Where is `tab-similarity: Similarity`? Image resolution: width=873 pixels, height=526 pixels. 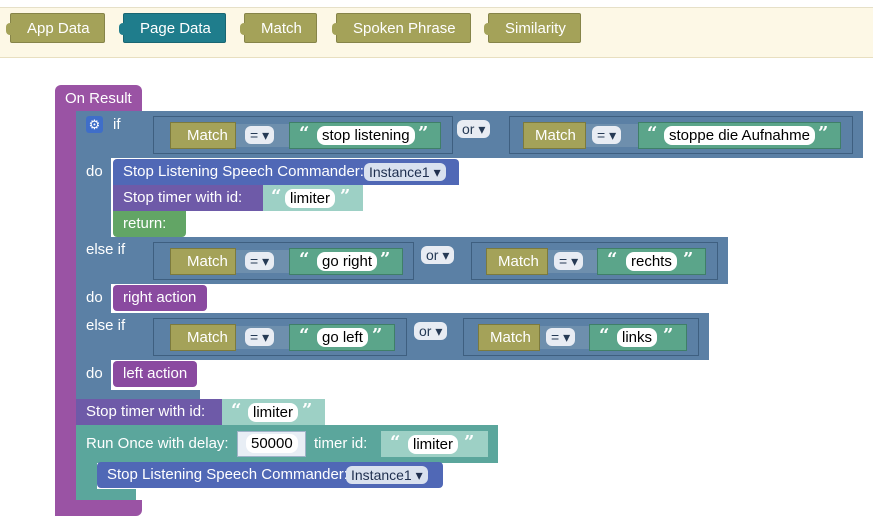 tab-similarity: Similarity is located at coordinates (532, 28).